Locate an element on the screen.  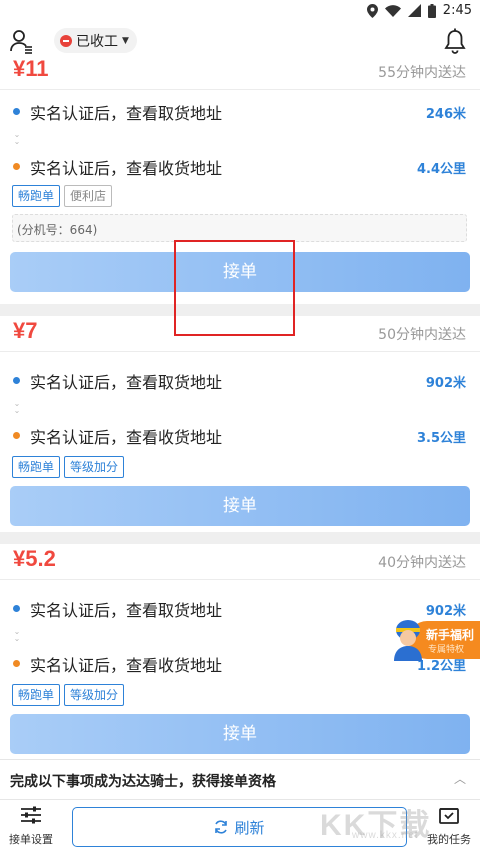
order-tags: 畅跑单 便利店 is located at coordinates (62, 196).